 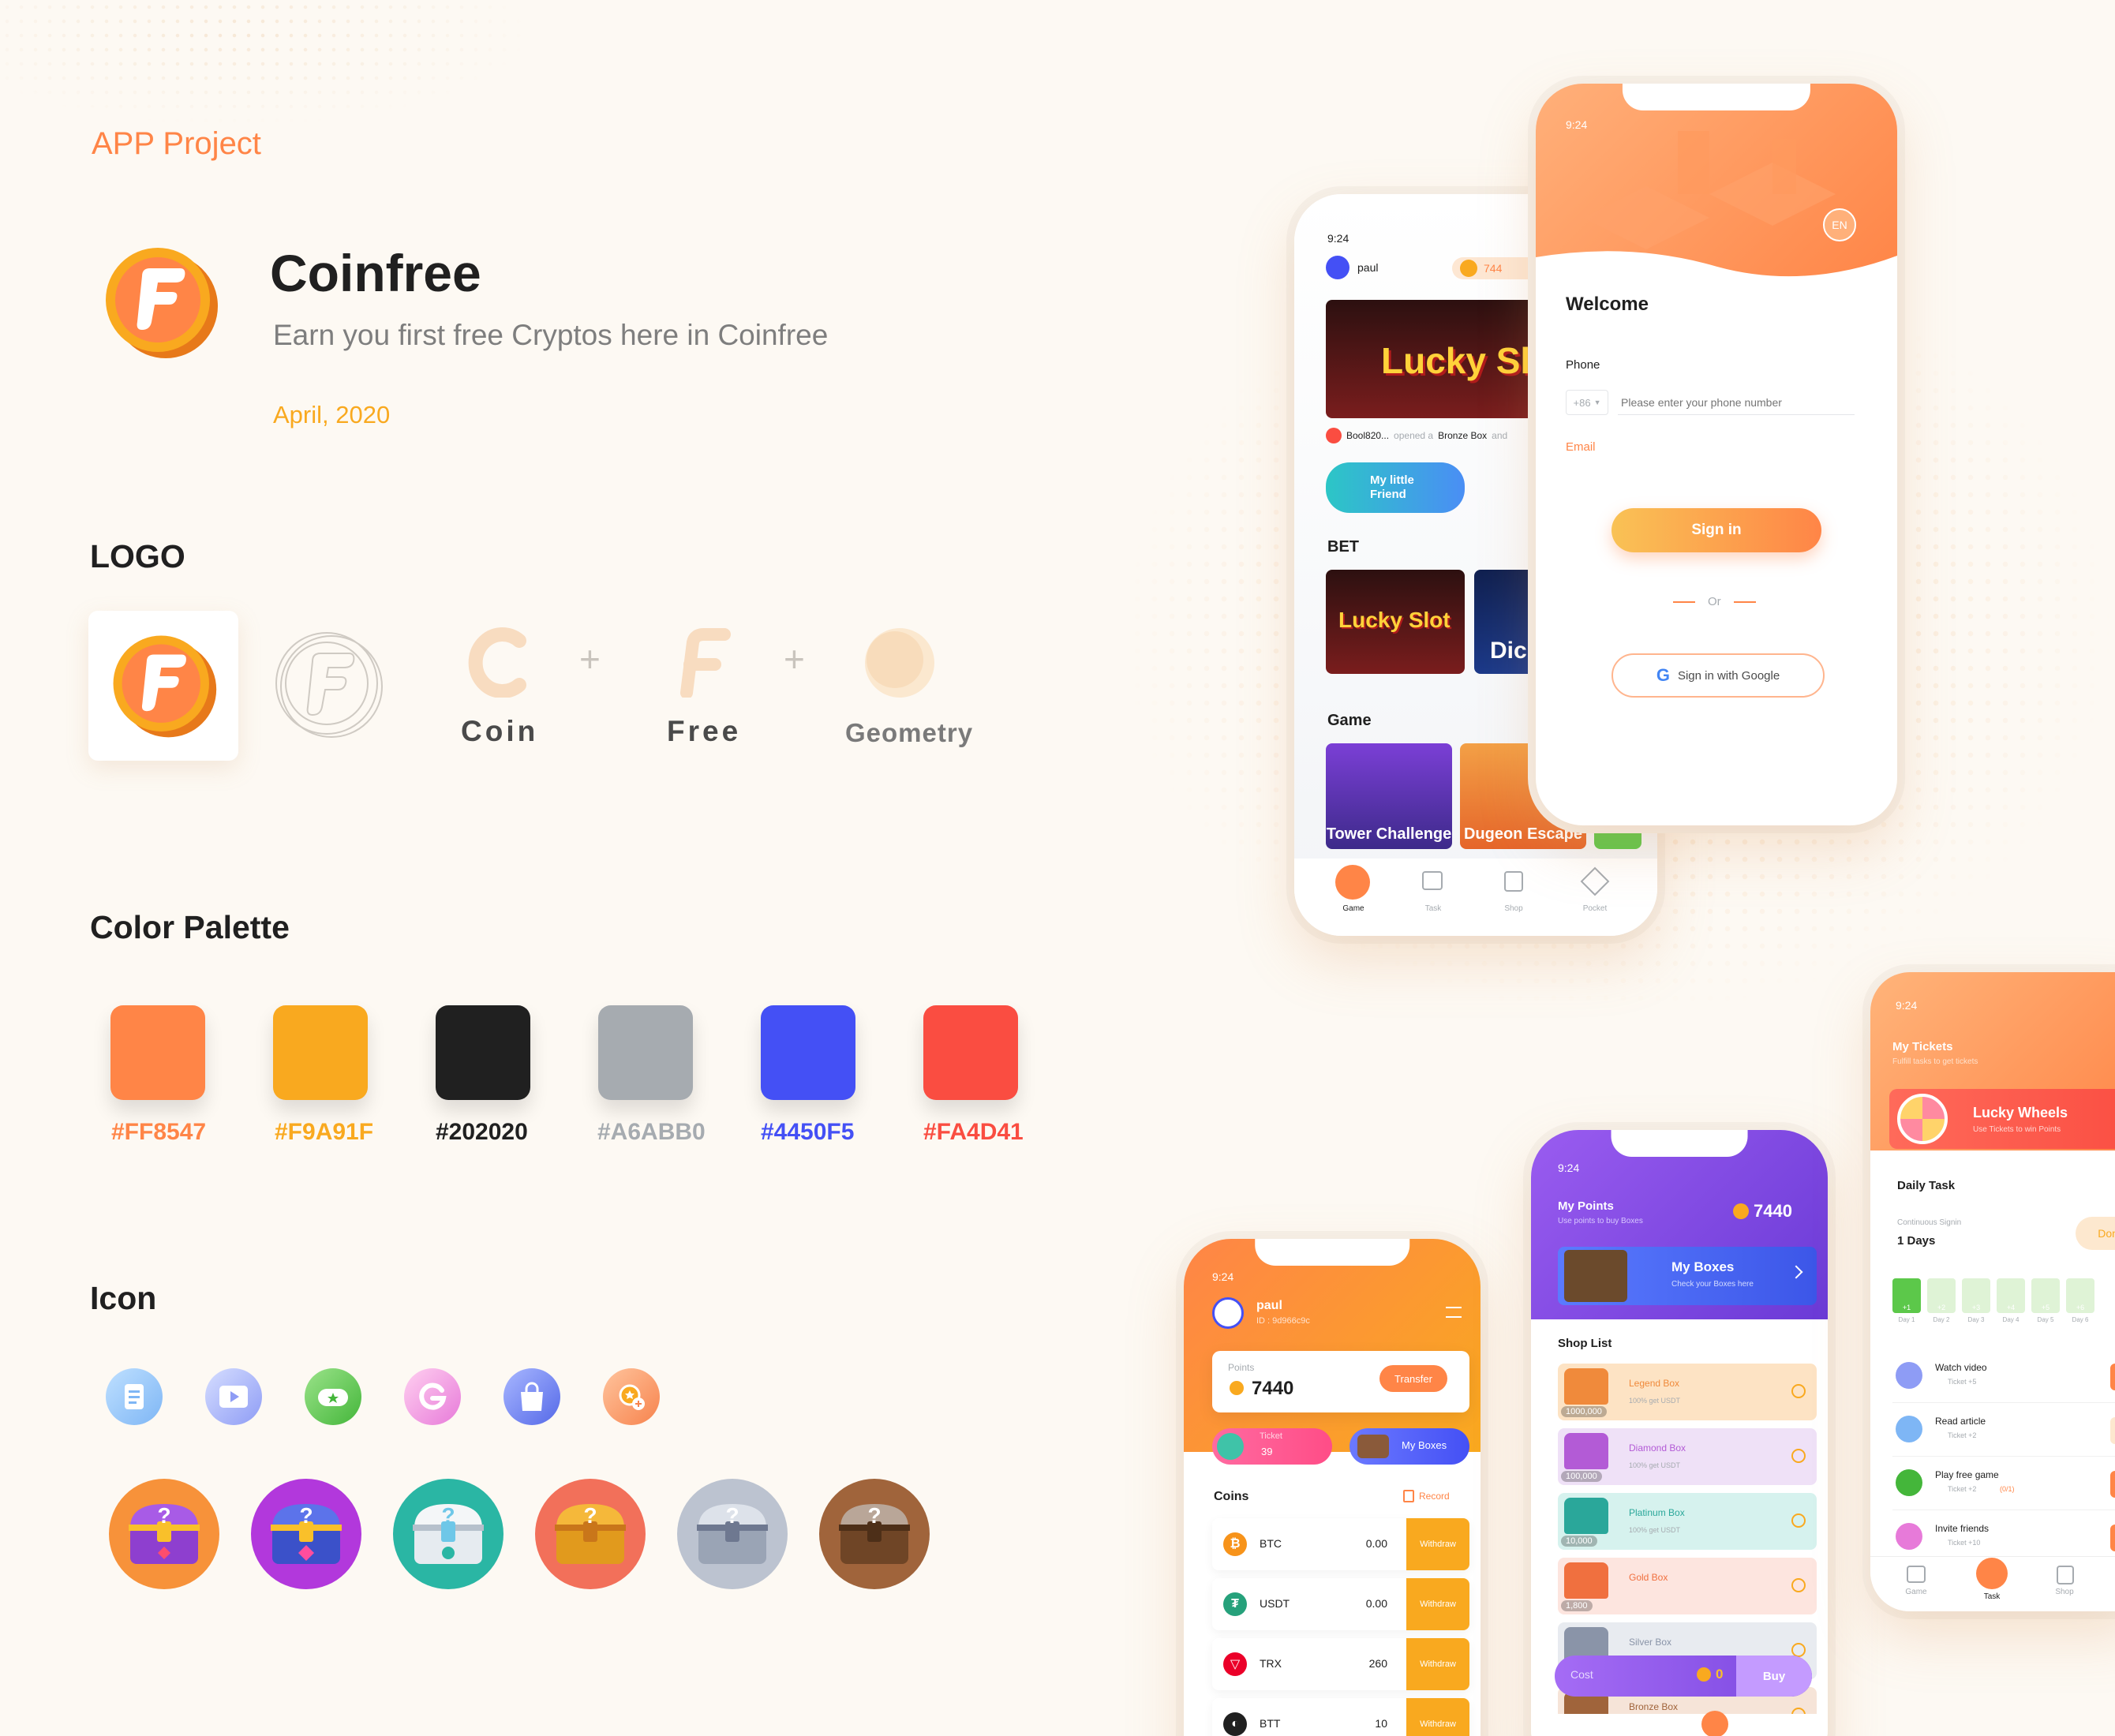 What do you see at coordinates (1962, 1528) in the screenshot?
I see `task-name: Invite friends` at bounding box center [1962, 1528].